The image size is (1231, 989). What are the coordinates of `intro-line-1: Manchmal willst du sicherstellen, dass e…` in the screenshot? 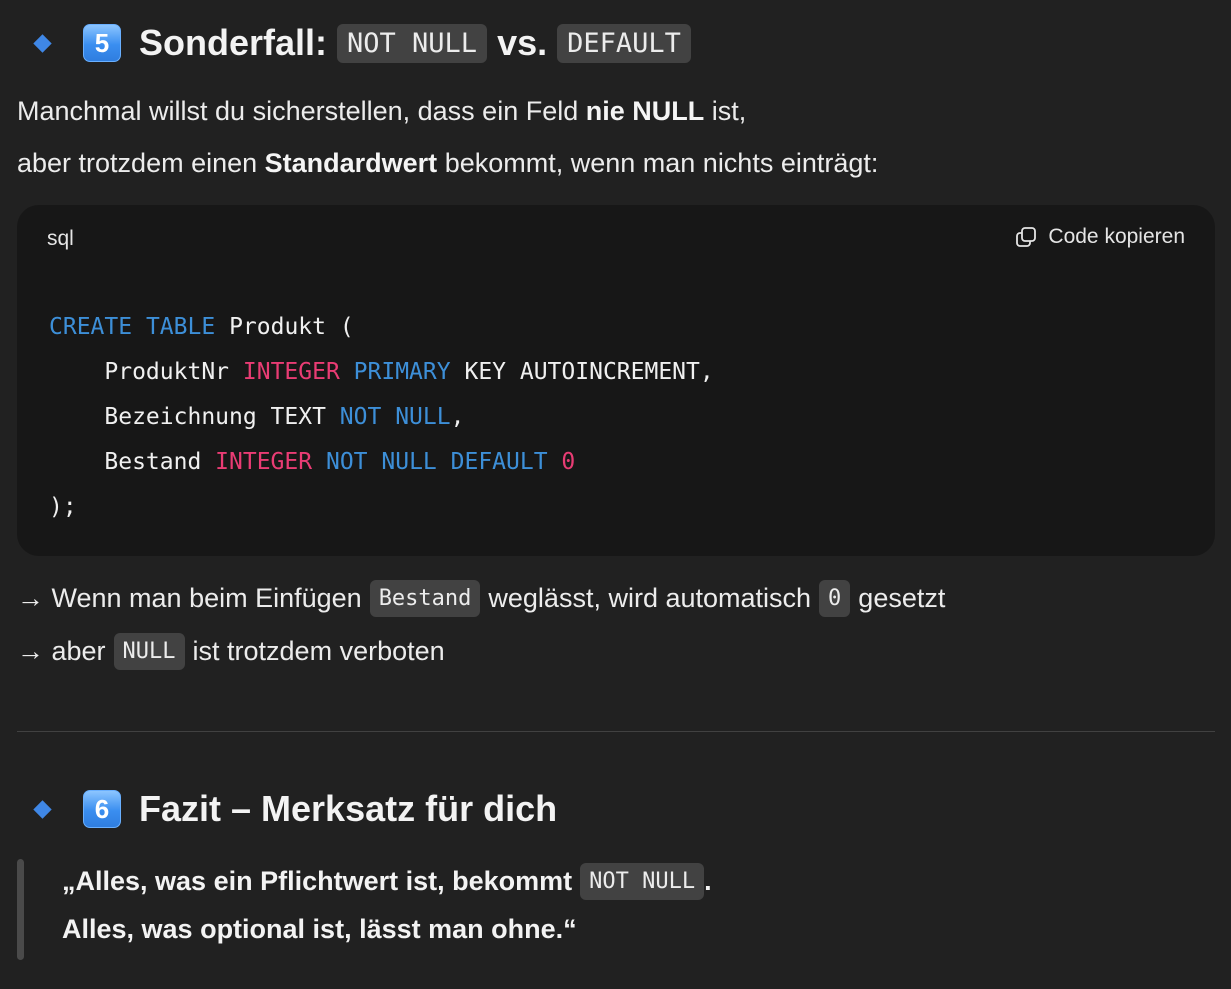 It's located at (381, 111).